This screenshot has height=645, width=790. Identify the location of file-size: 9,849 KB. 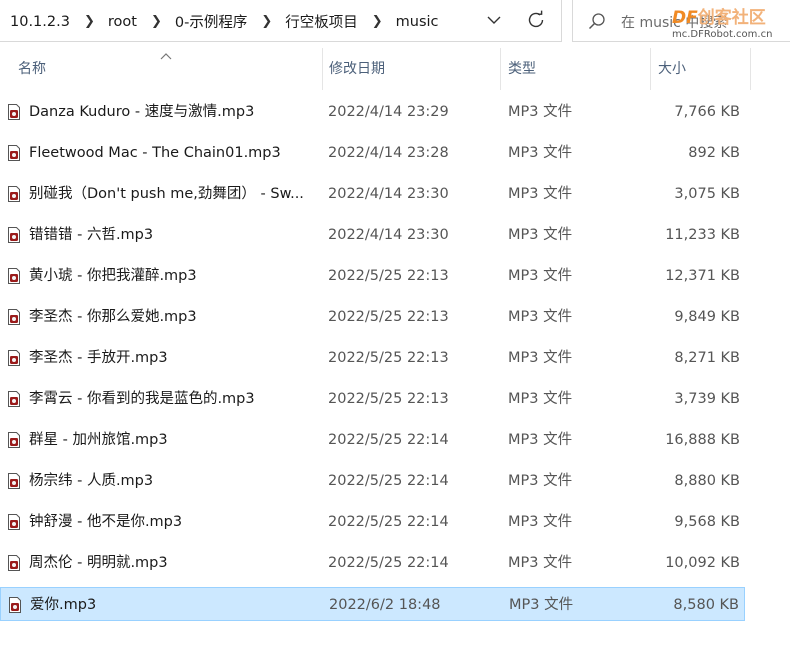
(707, 317).